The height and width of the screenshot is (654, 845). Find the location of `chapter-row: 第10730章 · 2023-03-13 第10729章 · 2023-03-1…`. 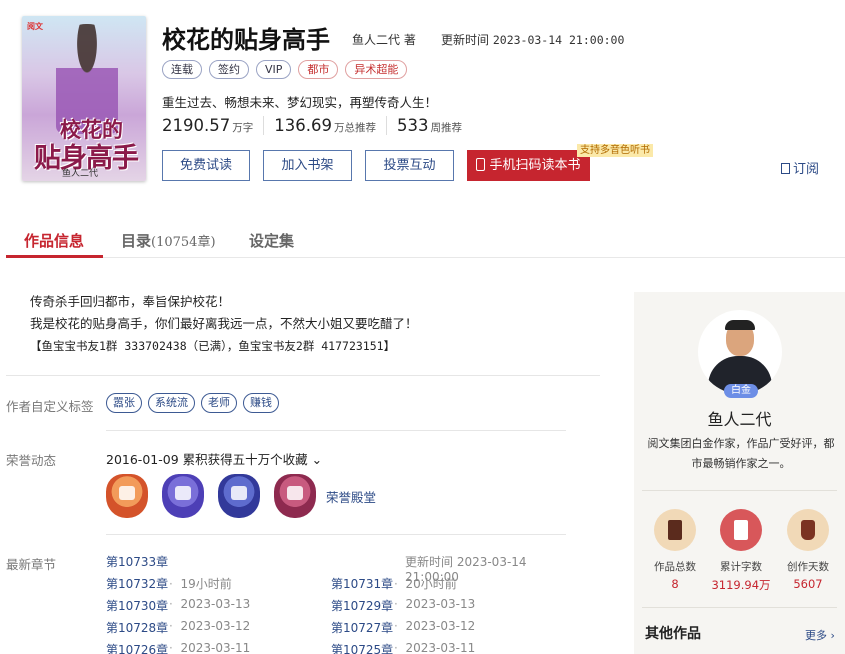

chapter-row: 第10730章 · 2023-03-13 第10729章 · 2023-03-1… is located at coordinates (291, 605).